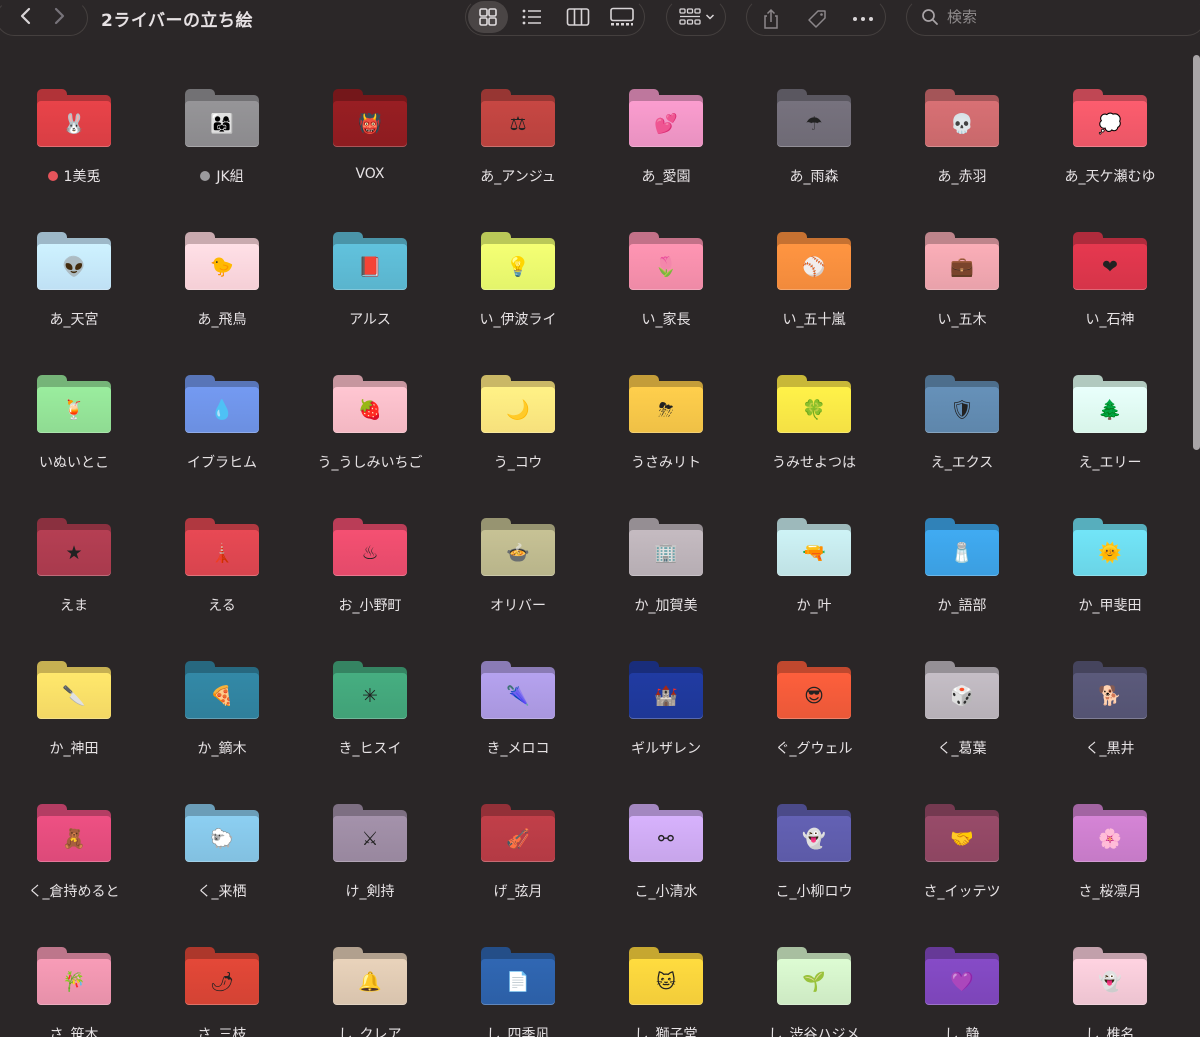  Describe the element at coordinates (814, 463) in the screenshot. I see `folder-name: うみせよつは` at that location.